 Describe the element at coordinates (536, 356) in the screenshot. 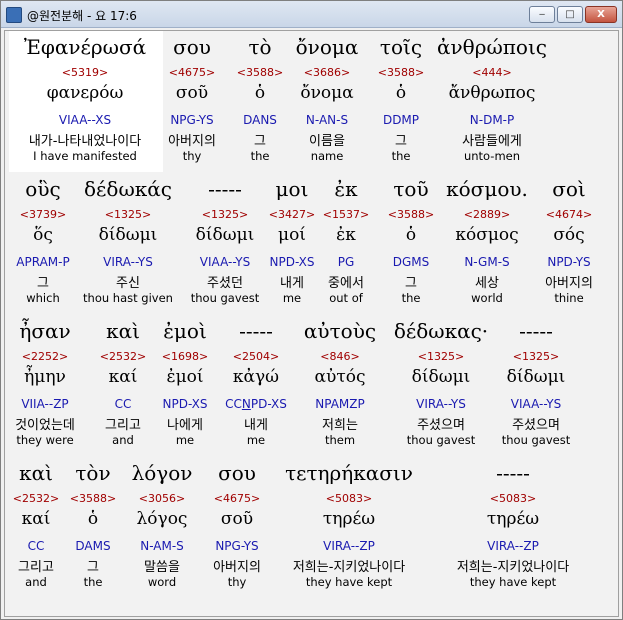

I see `strong-number: <1325>` at that location.